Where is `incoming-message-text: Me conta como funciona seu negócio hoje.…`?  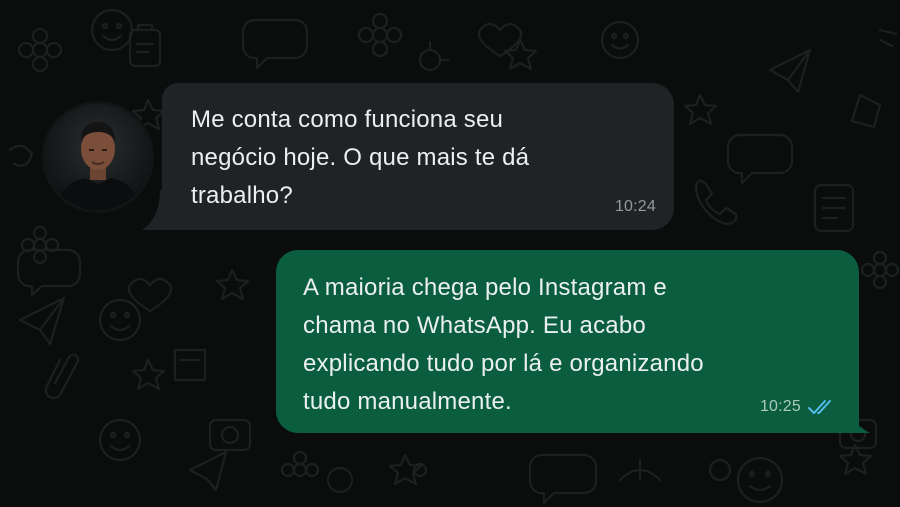
incoming-message-text: Me conta como funciona seu negócio hoje.… is located at coordinates (360, 157).